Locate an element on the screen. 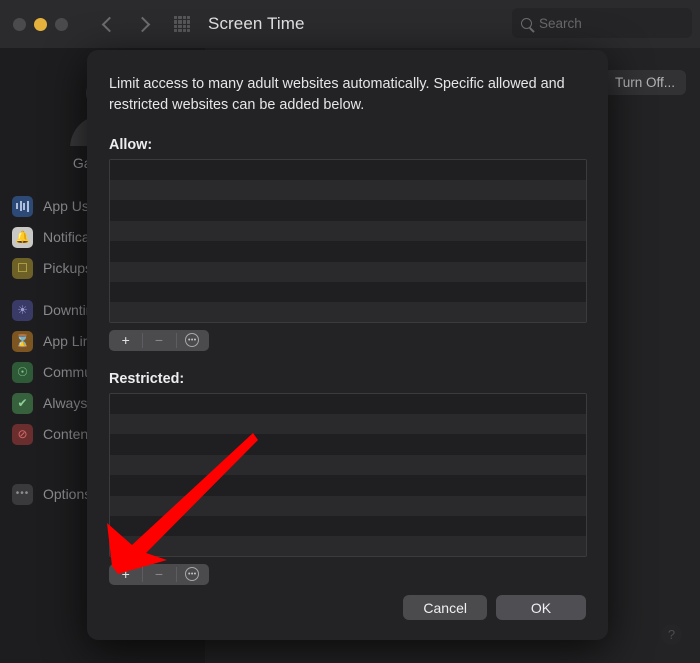 The height and width of the screenshot is (663, 700). restricted-add-button: + is located at coordinates (125, 574).